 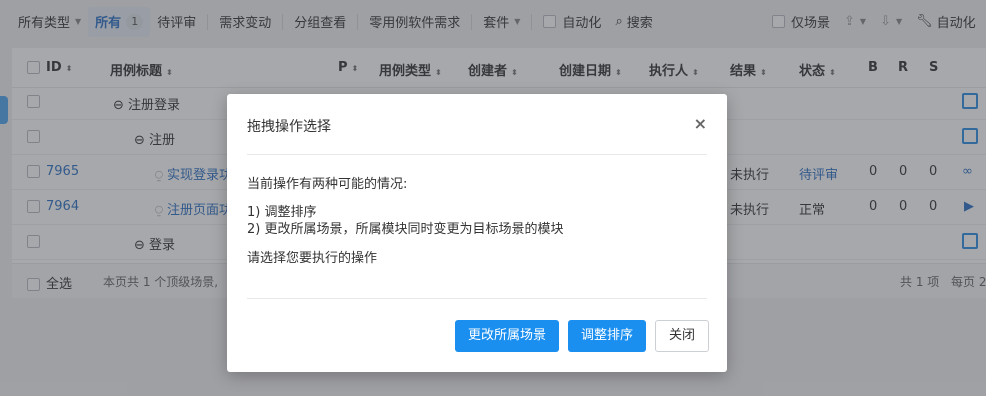 I want to click on dialog-prompt: 请选择您要执行的操作, so click(x=312, y=258).